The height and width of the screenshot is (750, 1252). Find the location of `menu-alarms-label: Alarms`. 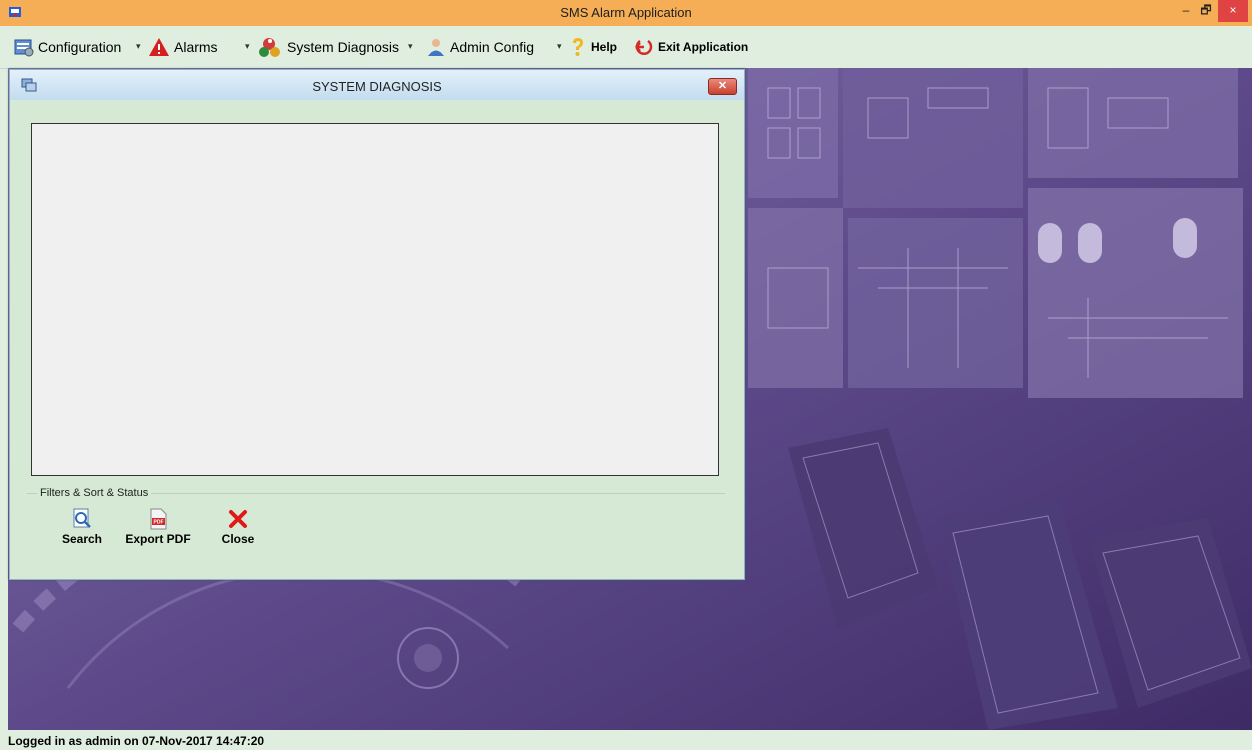

menu-alarms-label: Alarms is located at coordinates (196, 47).